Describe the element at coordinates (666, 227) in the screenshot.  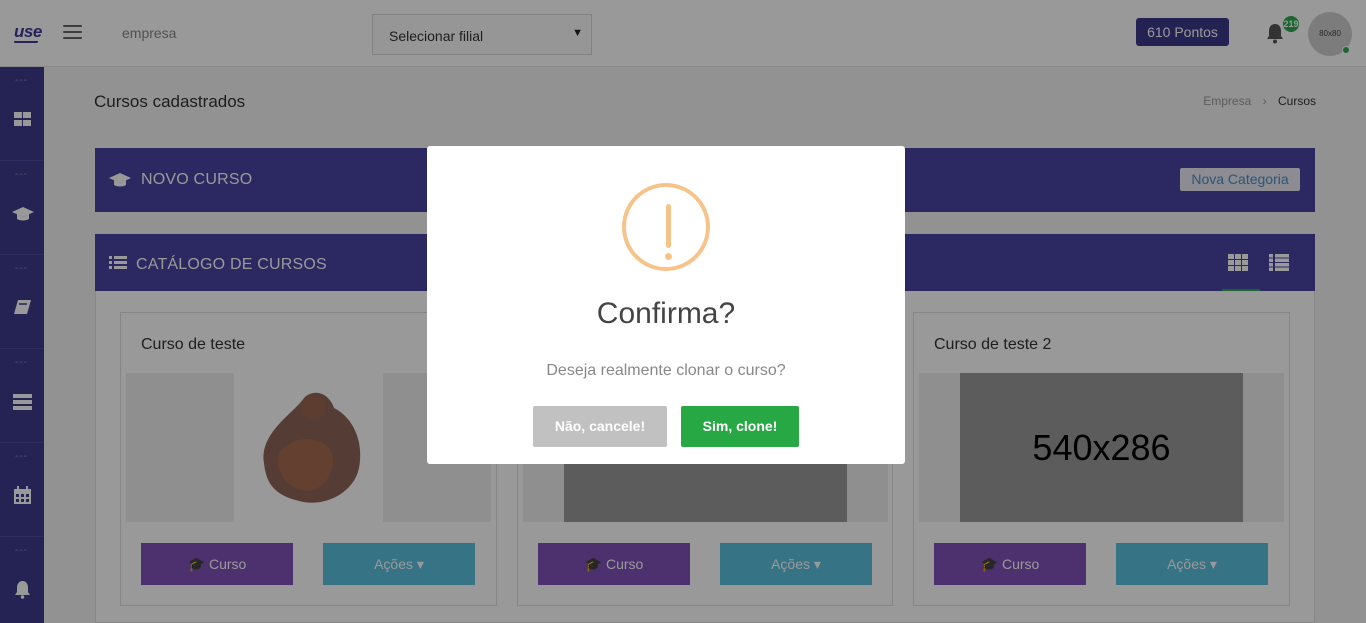
I see `warning-icon` at that location.